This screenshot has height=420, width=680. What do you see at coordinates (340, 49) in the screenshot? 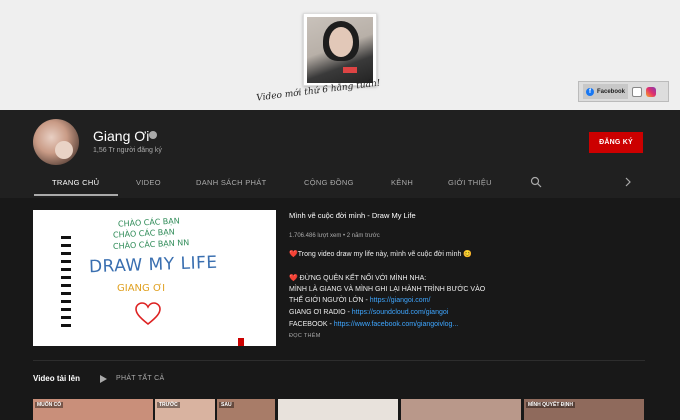
I see `banner-polaroid-photo` at bounding box center [340, 49].